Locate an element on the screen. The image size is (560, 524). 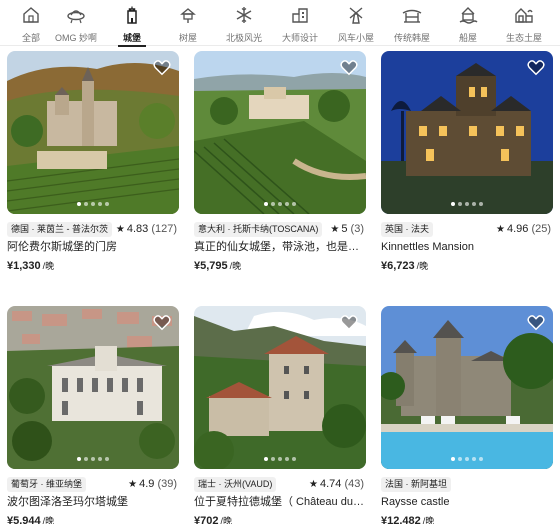
design-building-icon is located at coordinates (300, 15).